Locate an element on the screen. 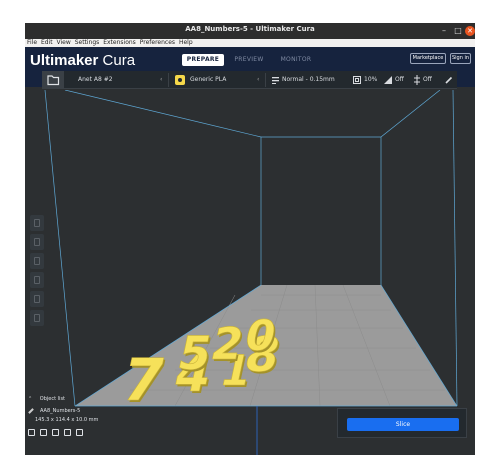 The height and width of the screenshot is (468, 500). slice-button: Slice is located at coordinates (403, 424).